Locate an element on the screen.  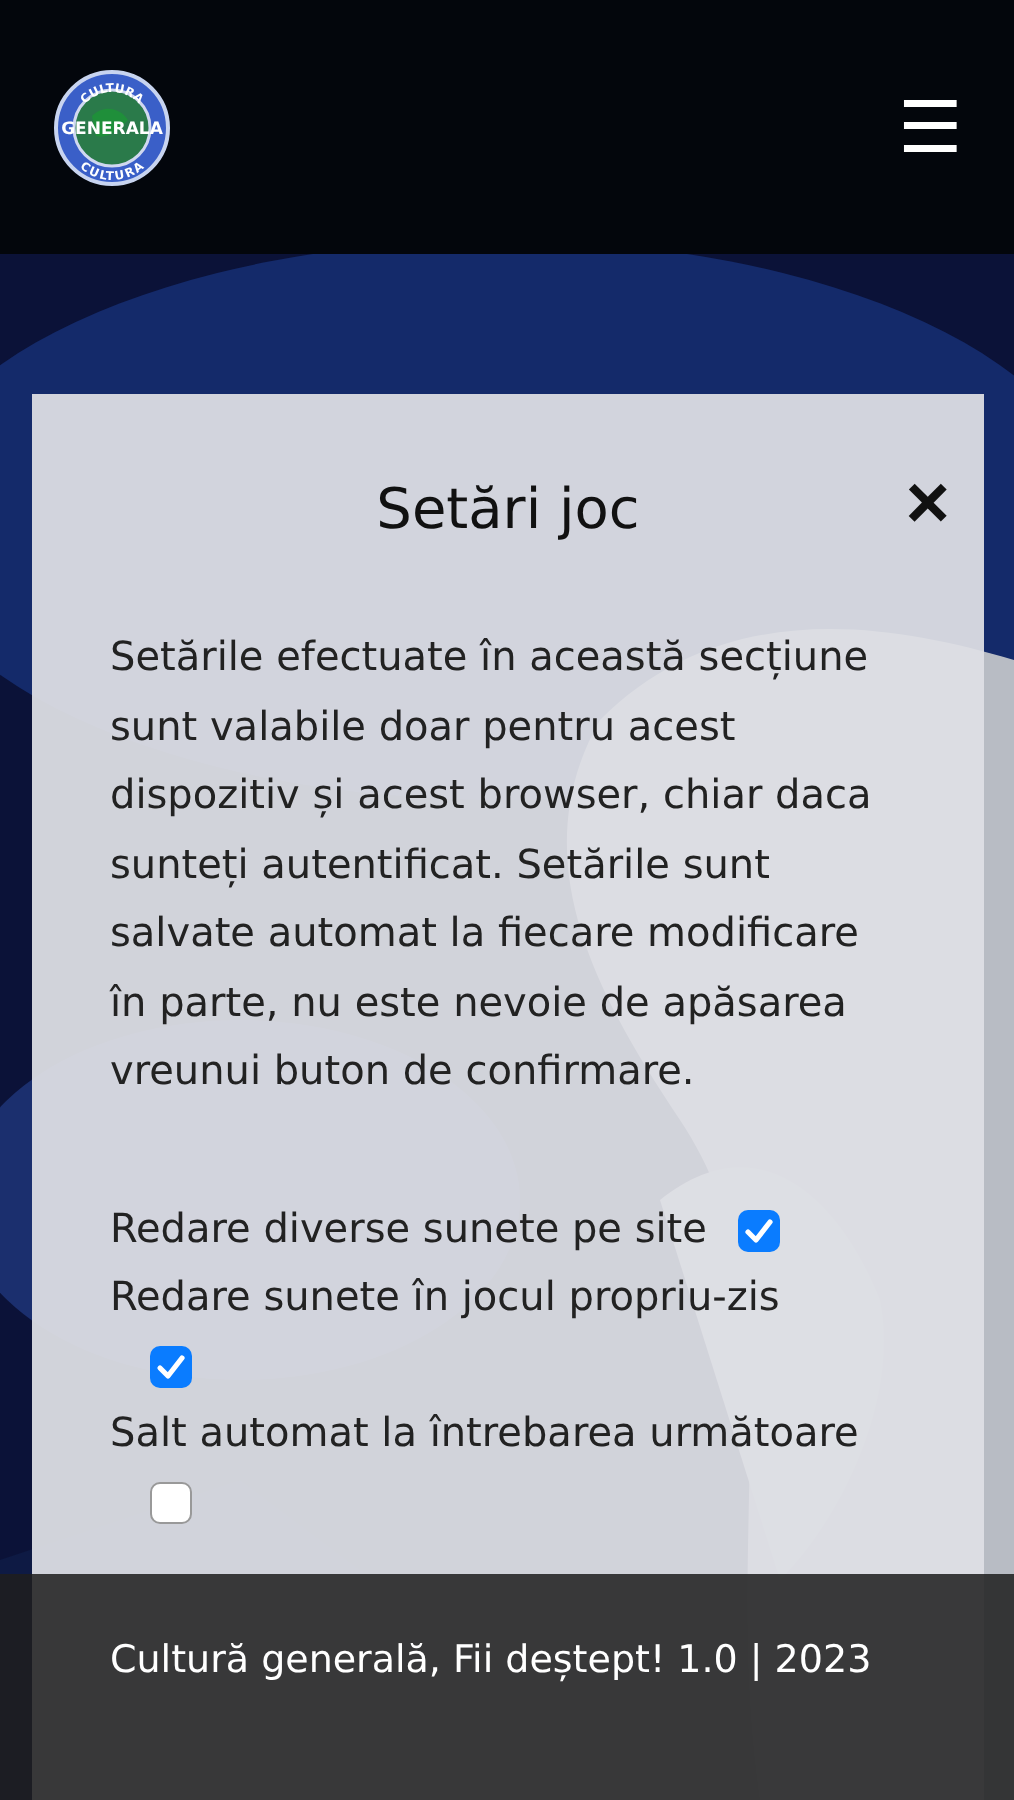
menu-button: ☰ is located at coordinates (930, 127).